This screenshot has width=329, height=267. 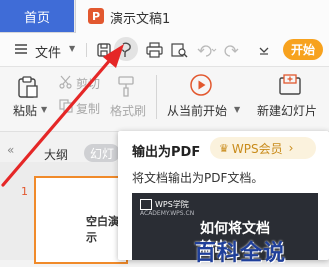 I want to click on crown-icon: ♛, so click(x=224, y=148).